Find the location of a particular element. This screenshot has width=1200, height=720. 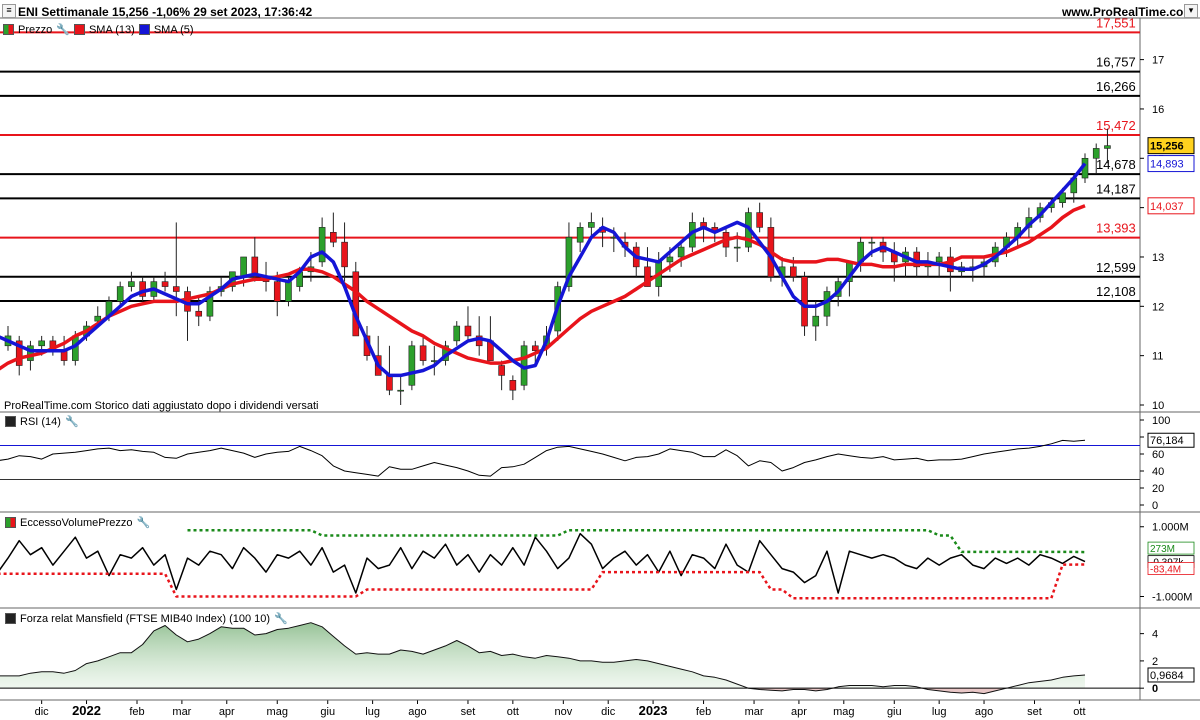

x-tick-label: 2022 is located at coordinates (86, 710).